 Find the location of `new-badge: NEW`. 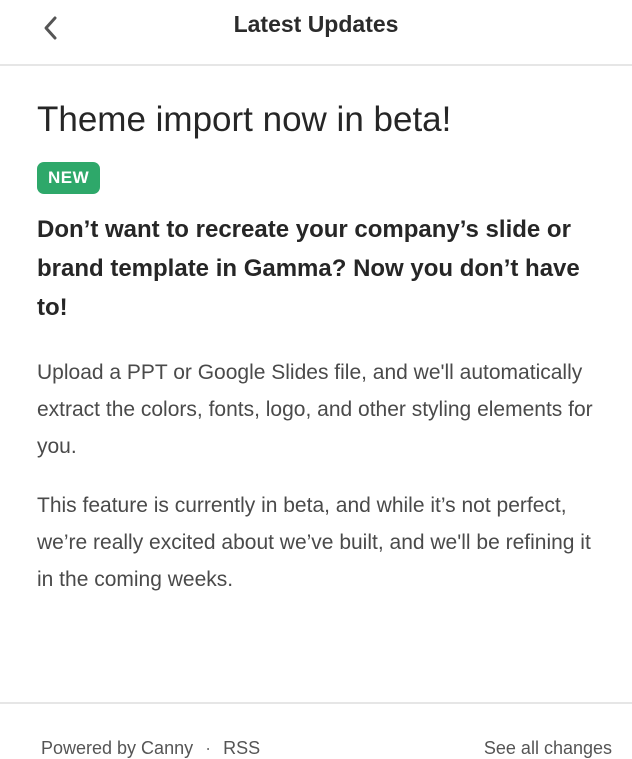

new-badge: NEW is located at coordinates (69, 178).